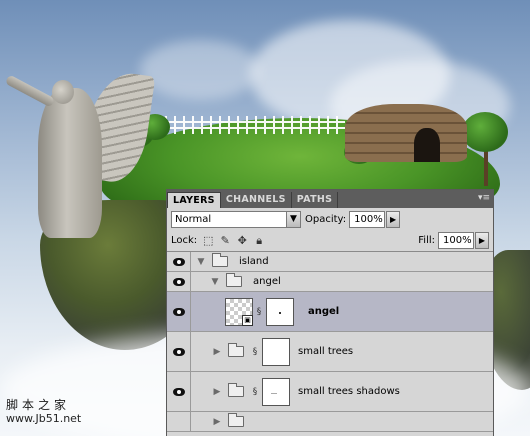 The image size is (530, 436). I want to click on mask-smudge, so click(274, 393).